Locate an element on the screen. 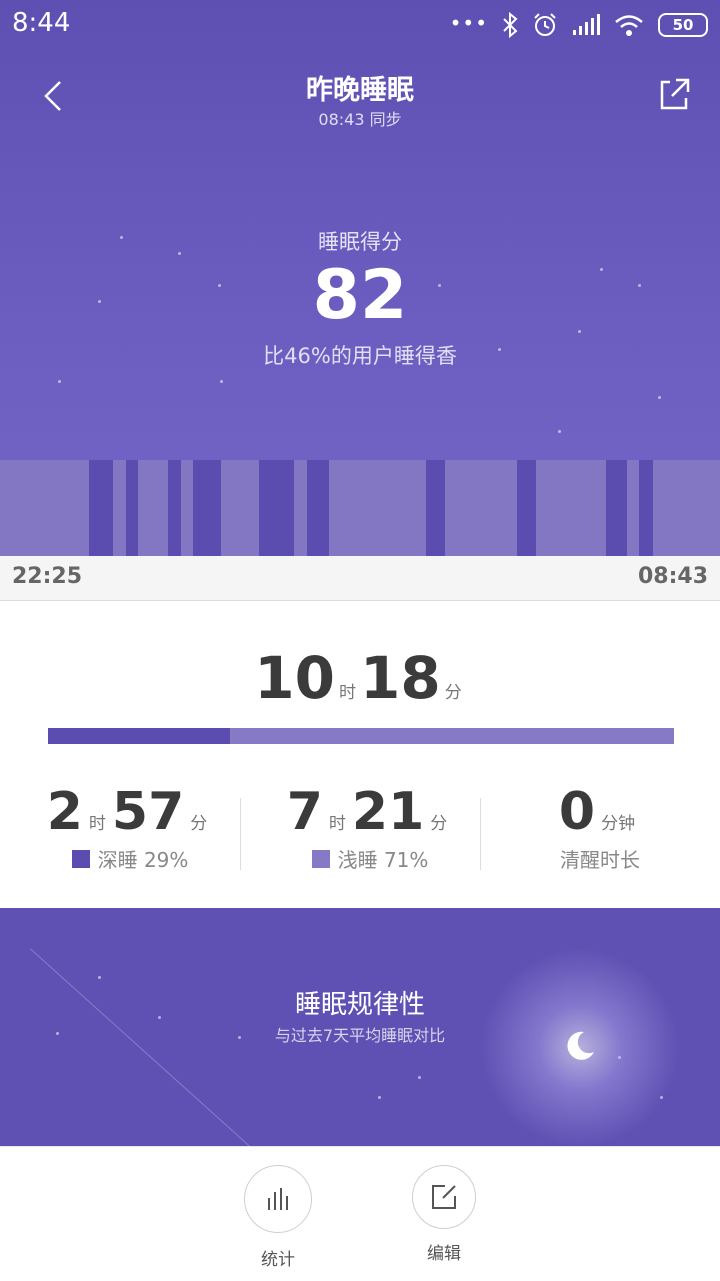  timeline-axis: 22:25 08:43 is located at coordinates (360, 578).